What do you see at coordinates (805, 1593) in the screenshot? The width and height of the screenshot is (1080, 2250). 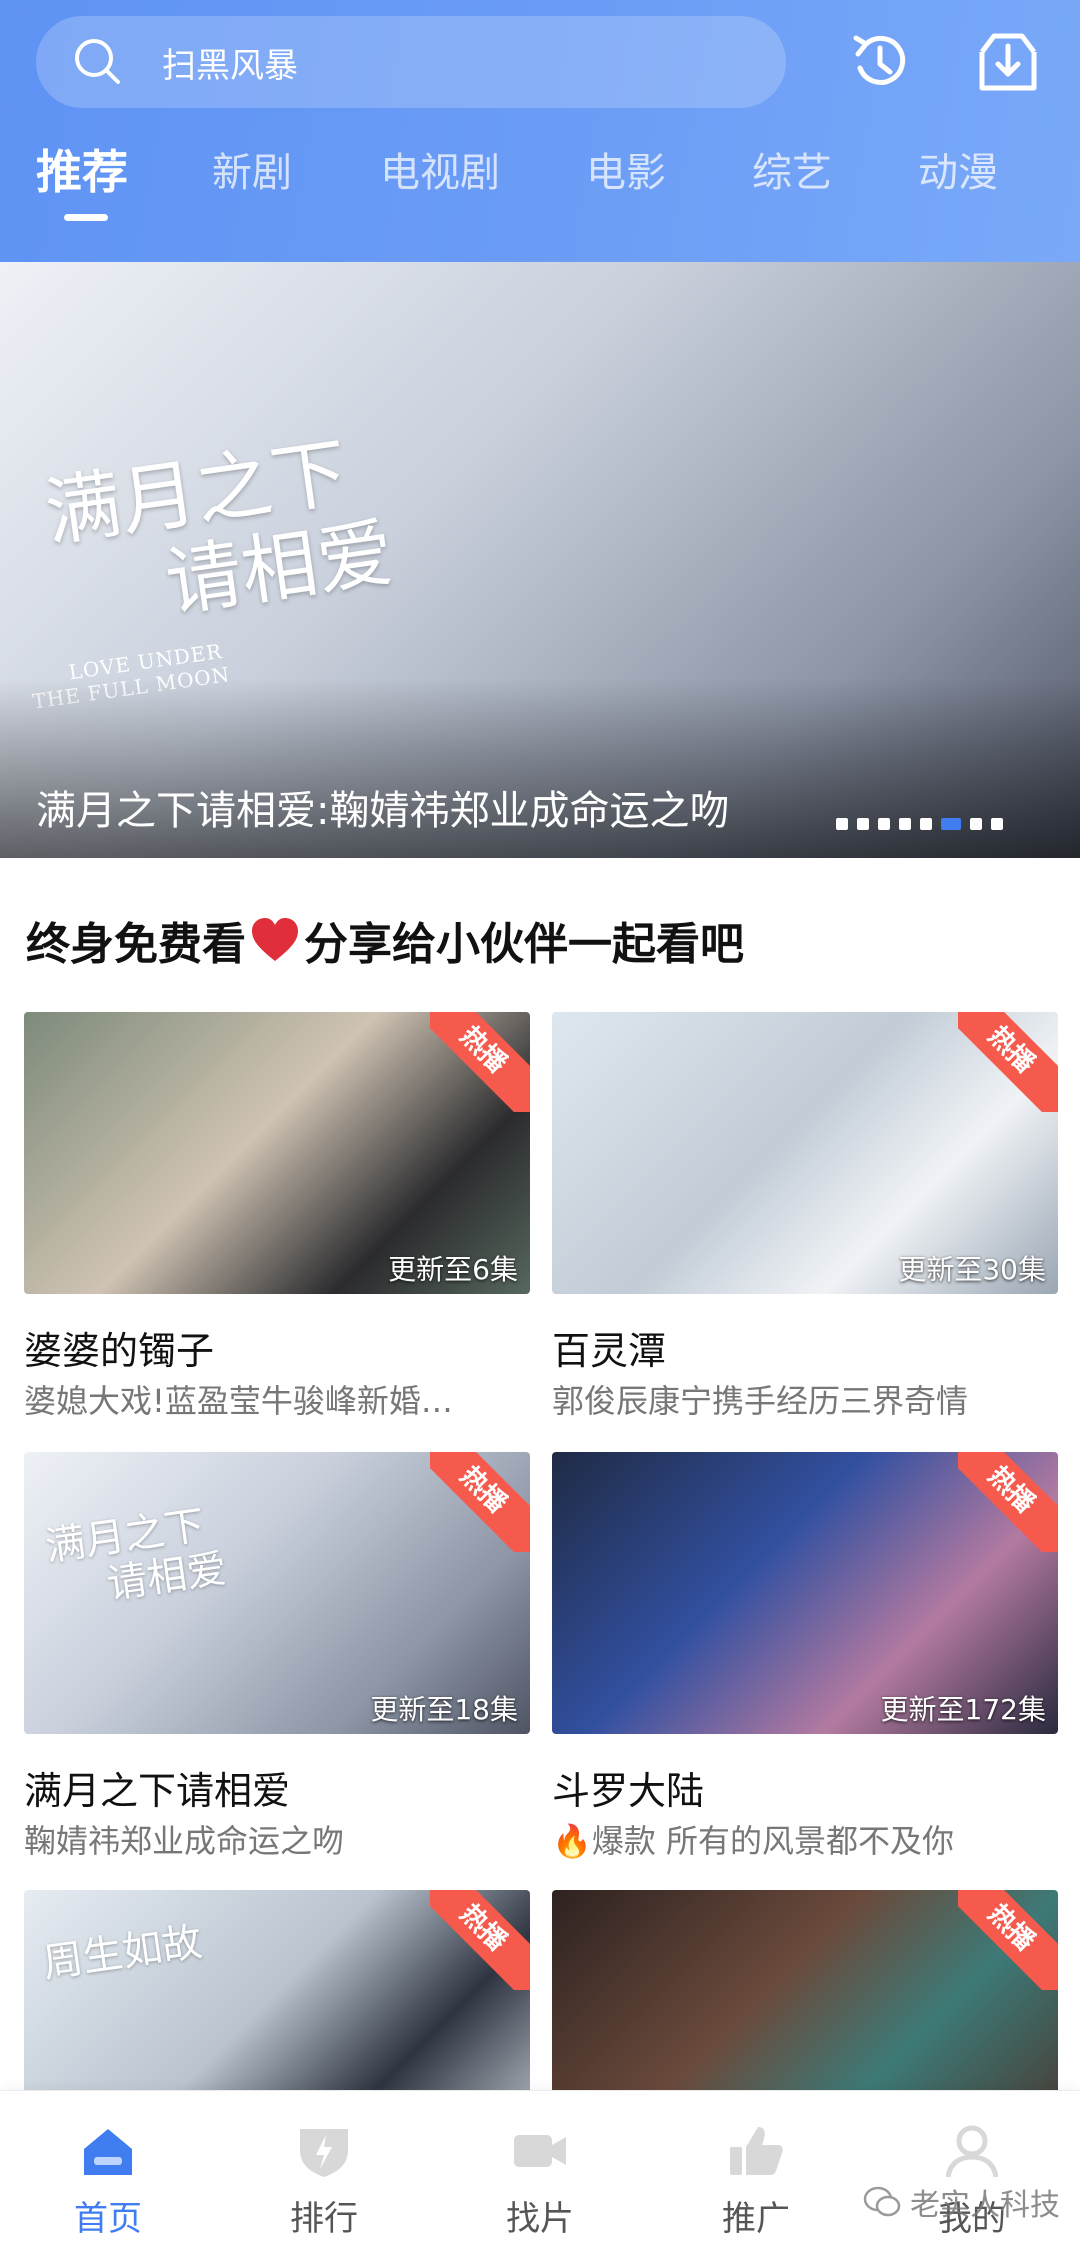 I see `video-thumbnail: 热播 更新至172集` at bounding box center [805, 1593].